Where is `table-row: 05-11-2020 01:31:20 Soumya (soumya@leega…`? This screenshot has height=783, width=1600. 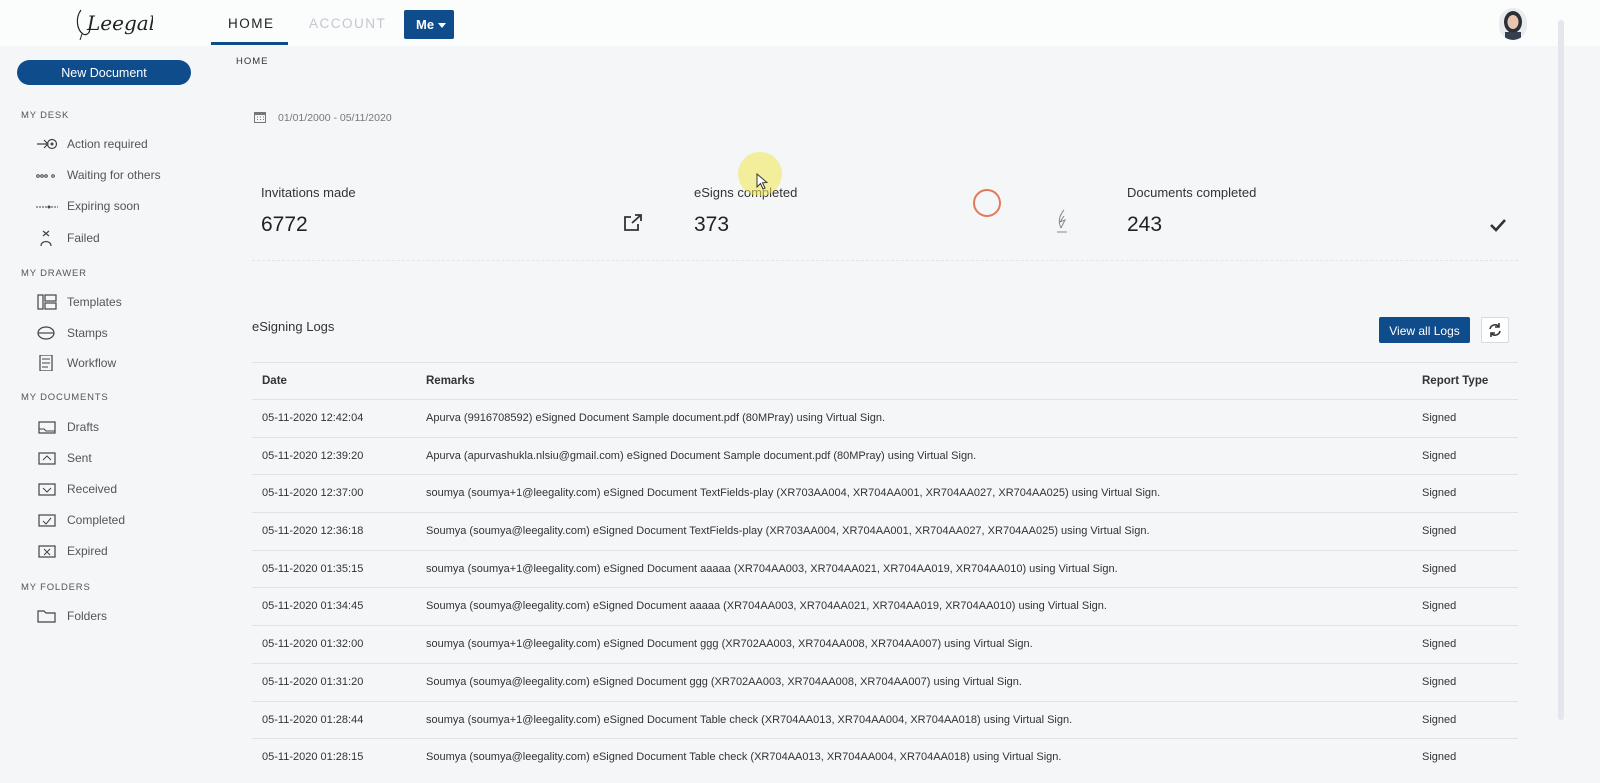 table-row: 05-11-2020 01:31:20 Soumya (soumya@leega… is located at coordinates (885, 681).